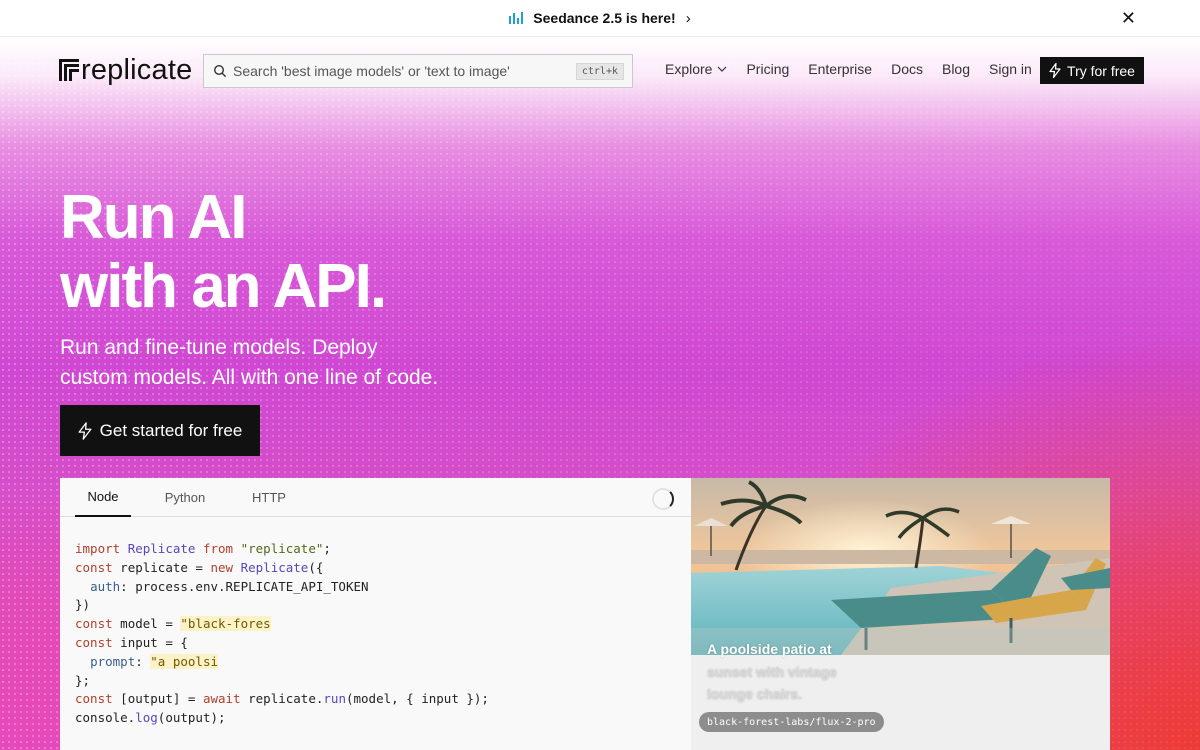  I want to click on code-token: : process.env.REPLICATE_API_TOKEN, so click(244, 586).